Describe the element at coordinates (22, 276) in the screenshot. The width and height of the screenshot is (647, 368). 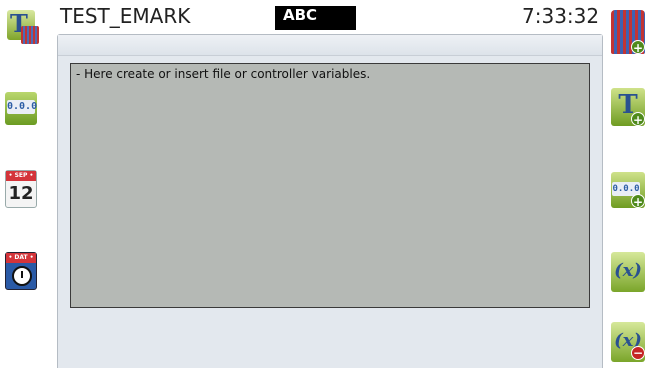
I see `clock-face-icon` at that location.